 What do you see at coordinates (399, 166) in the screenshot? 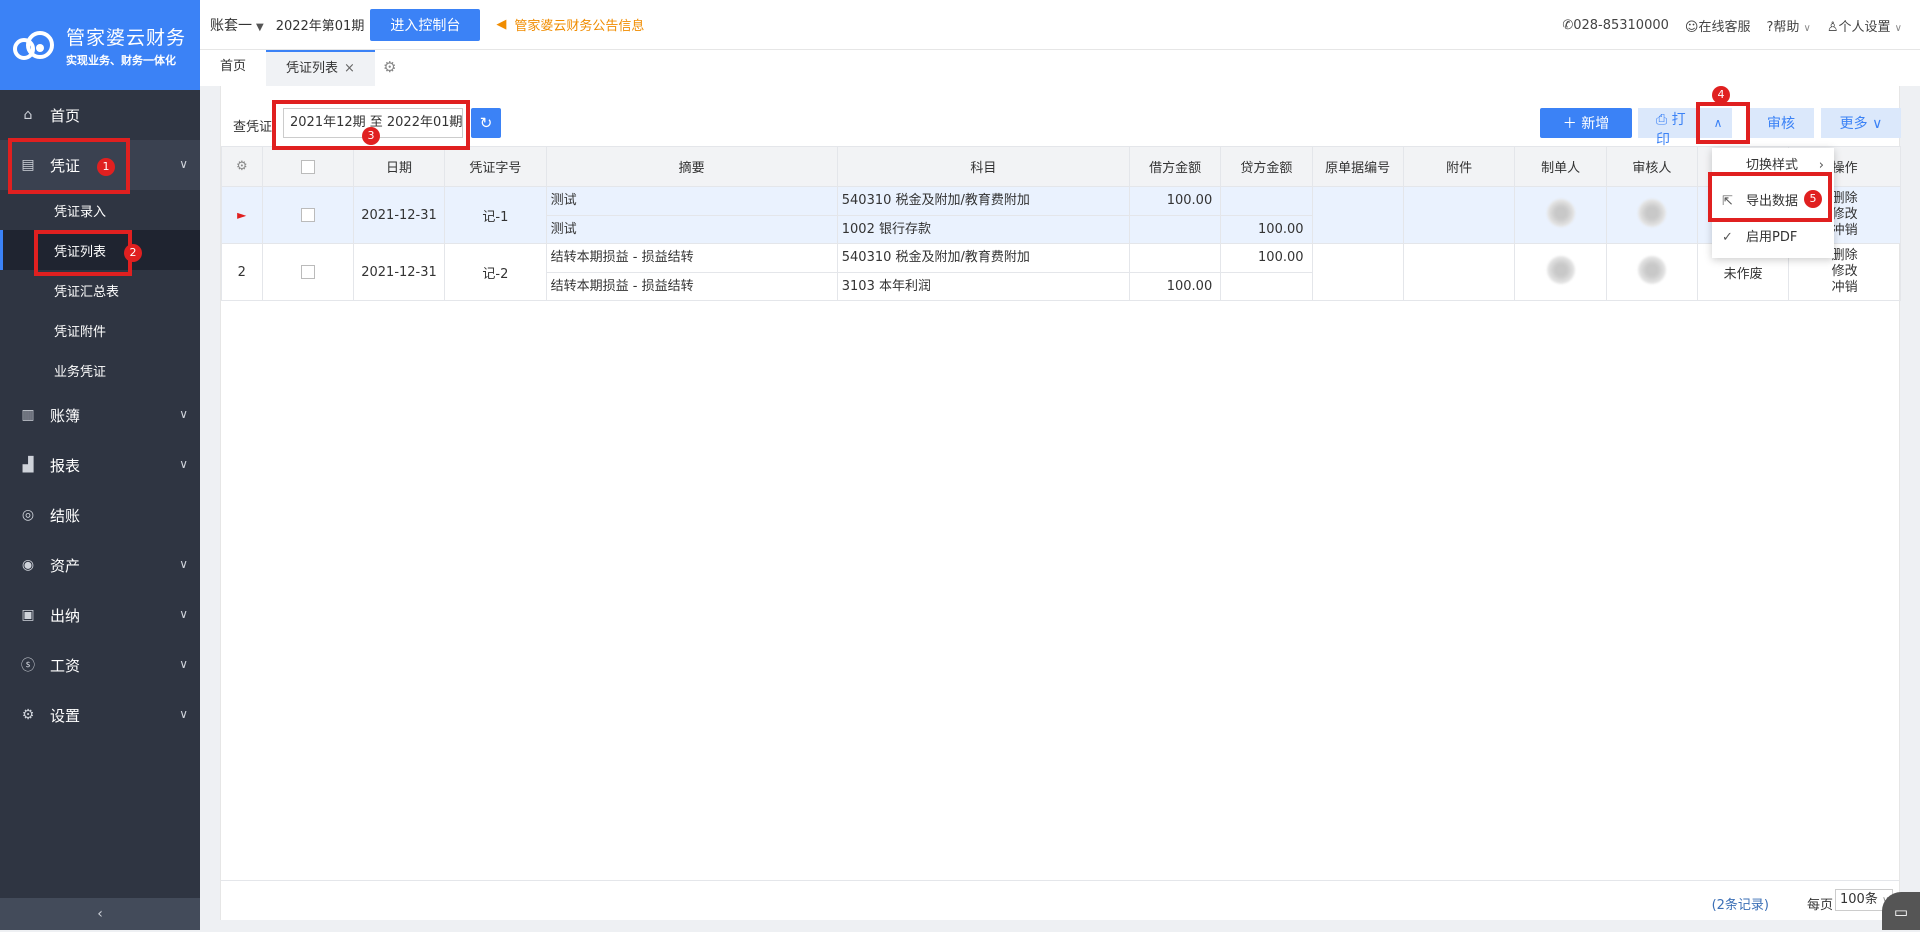
I see `column-header: 日期` at bounding box center [399, 166].